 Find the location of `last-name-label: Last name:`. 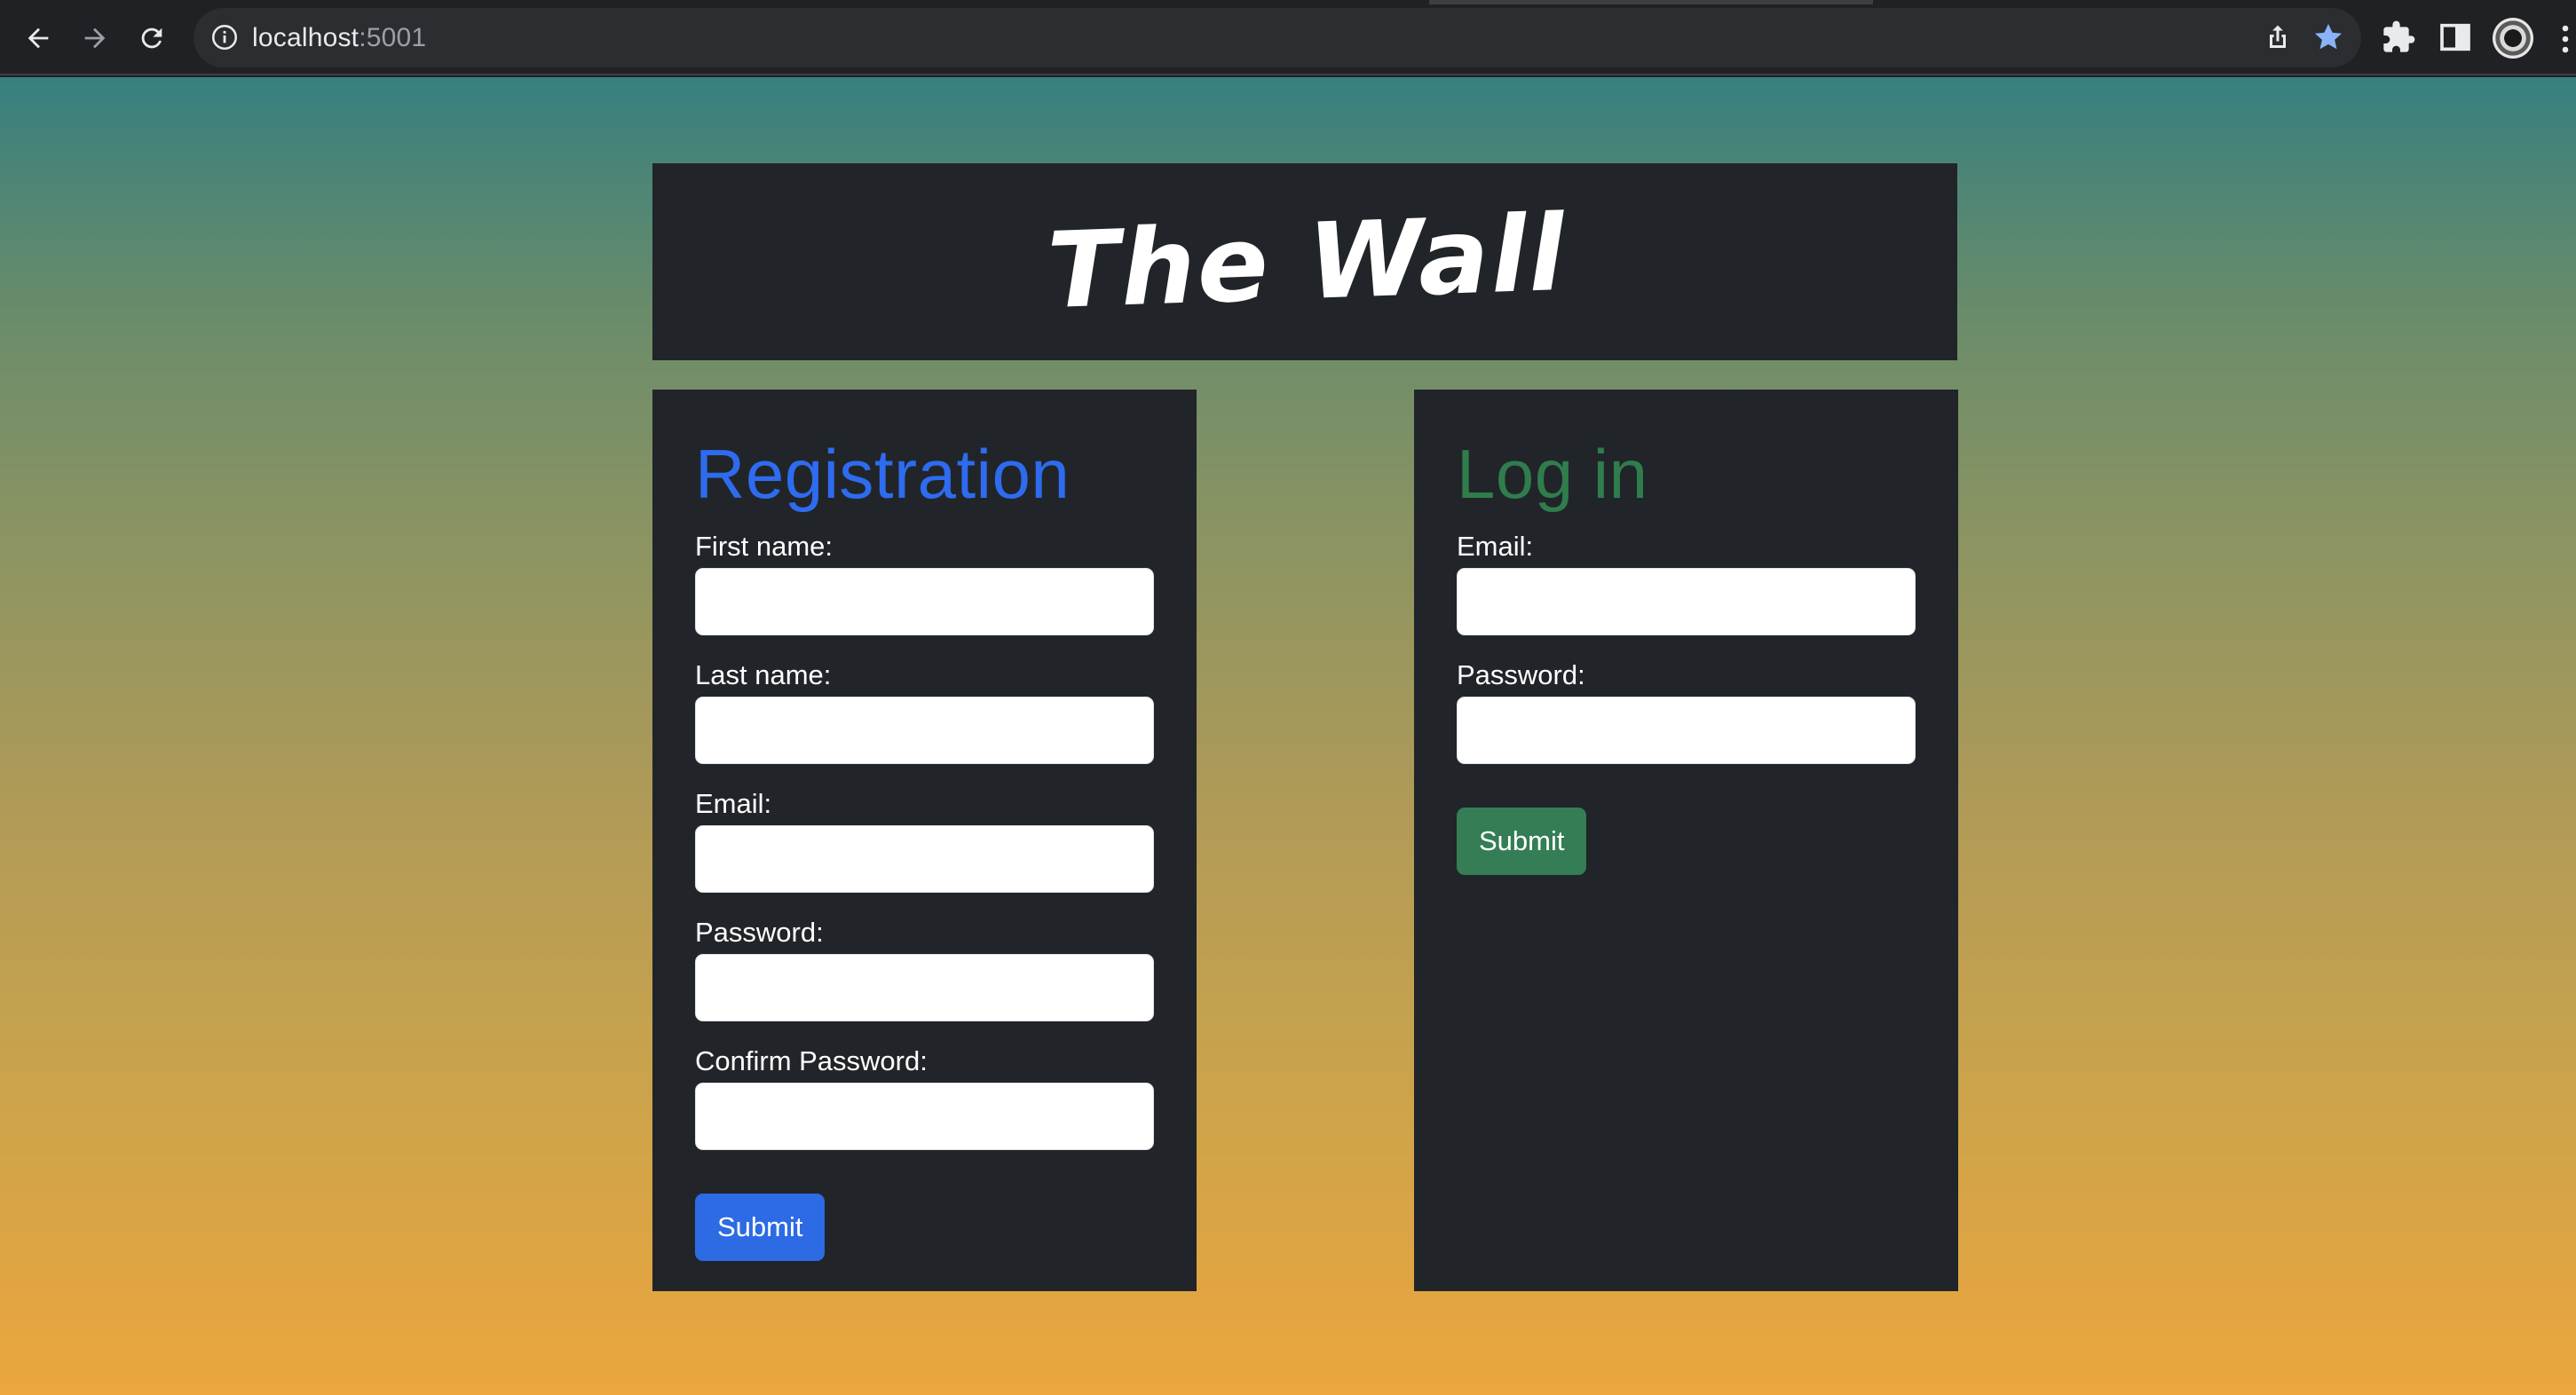

last-name-label: Last name: is located at coordinates (763, 674).